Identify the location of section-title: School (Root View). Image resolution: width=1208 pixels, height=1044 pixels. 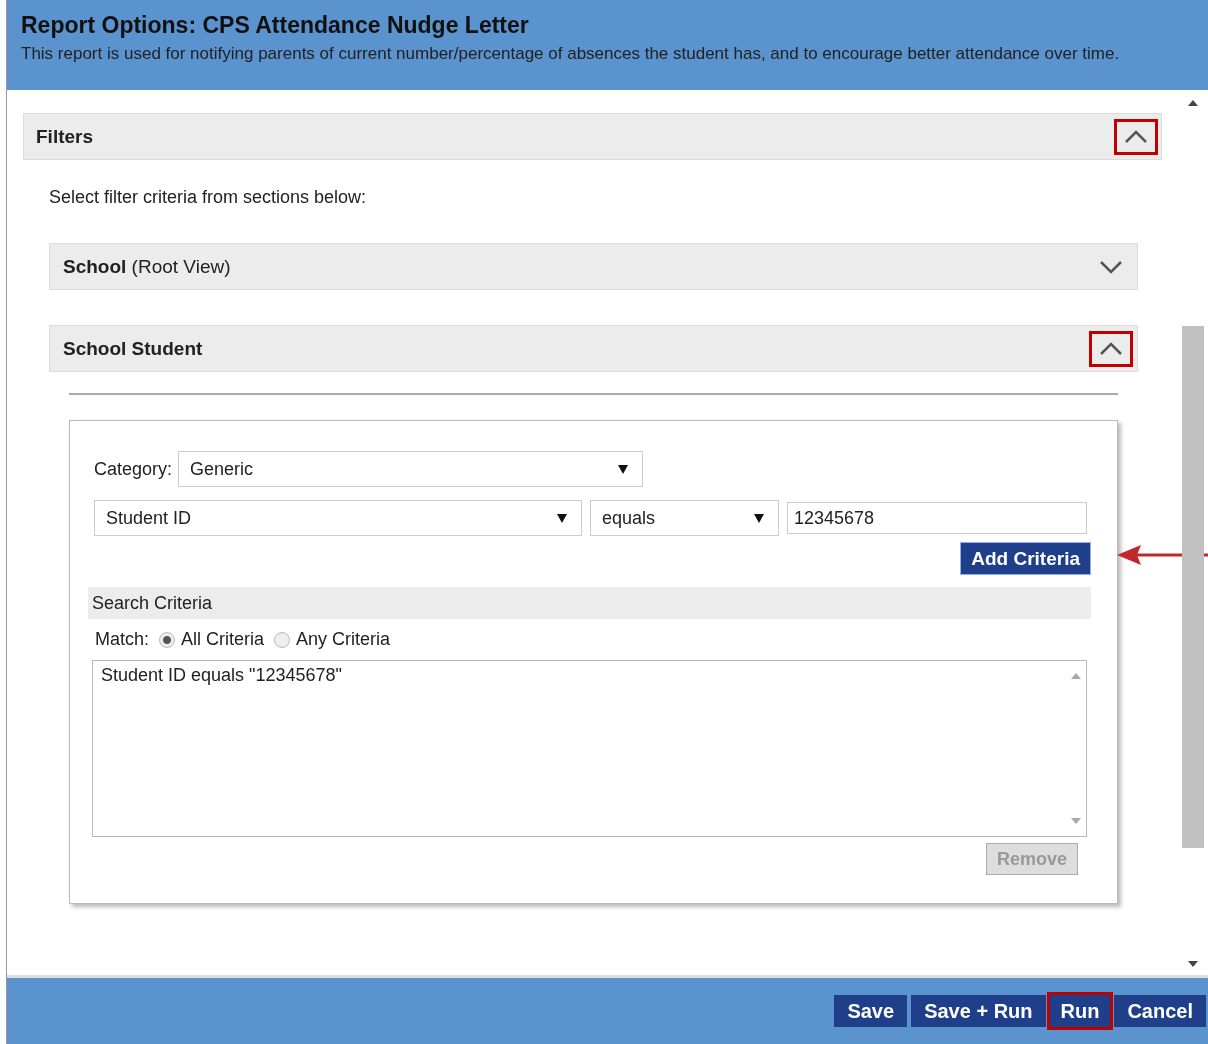
(147, 266).